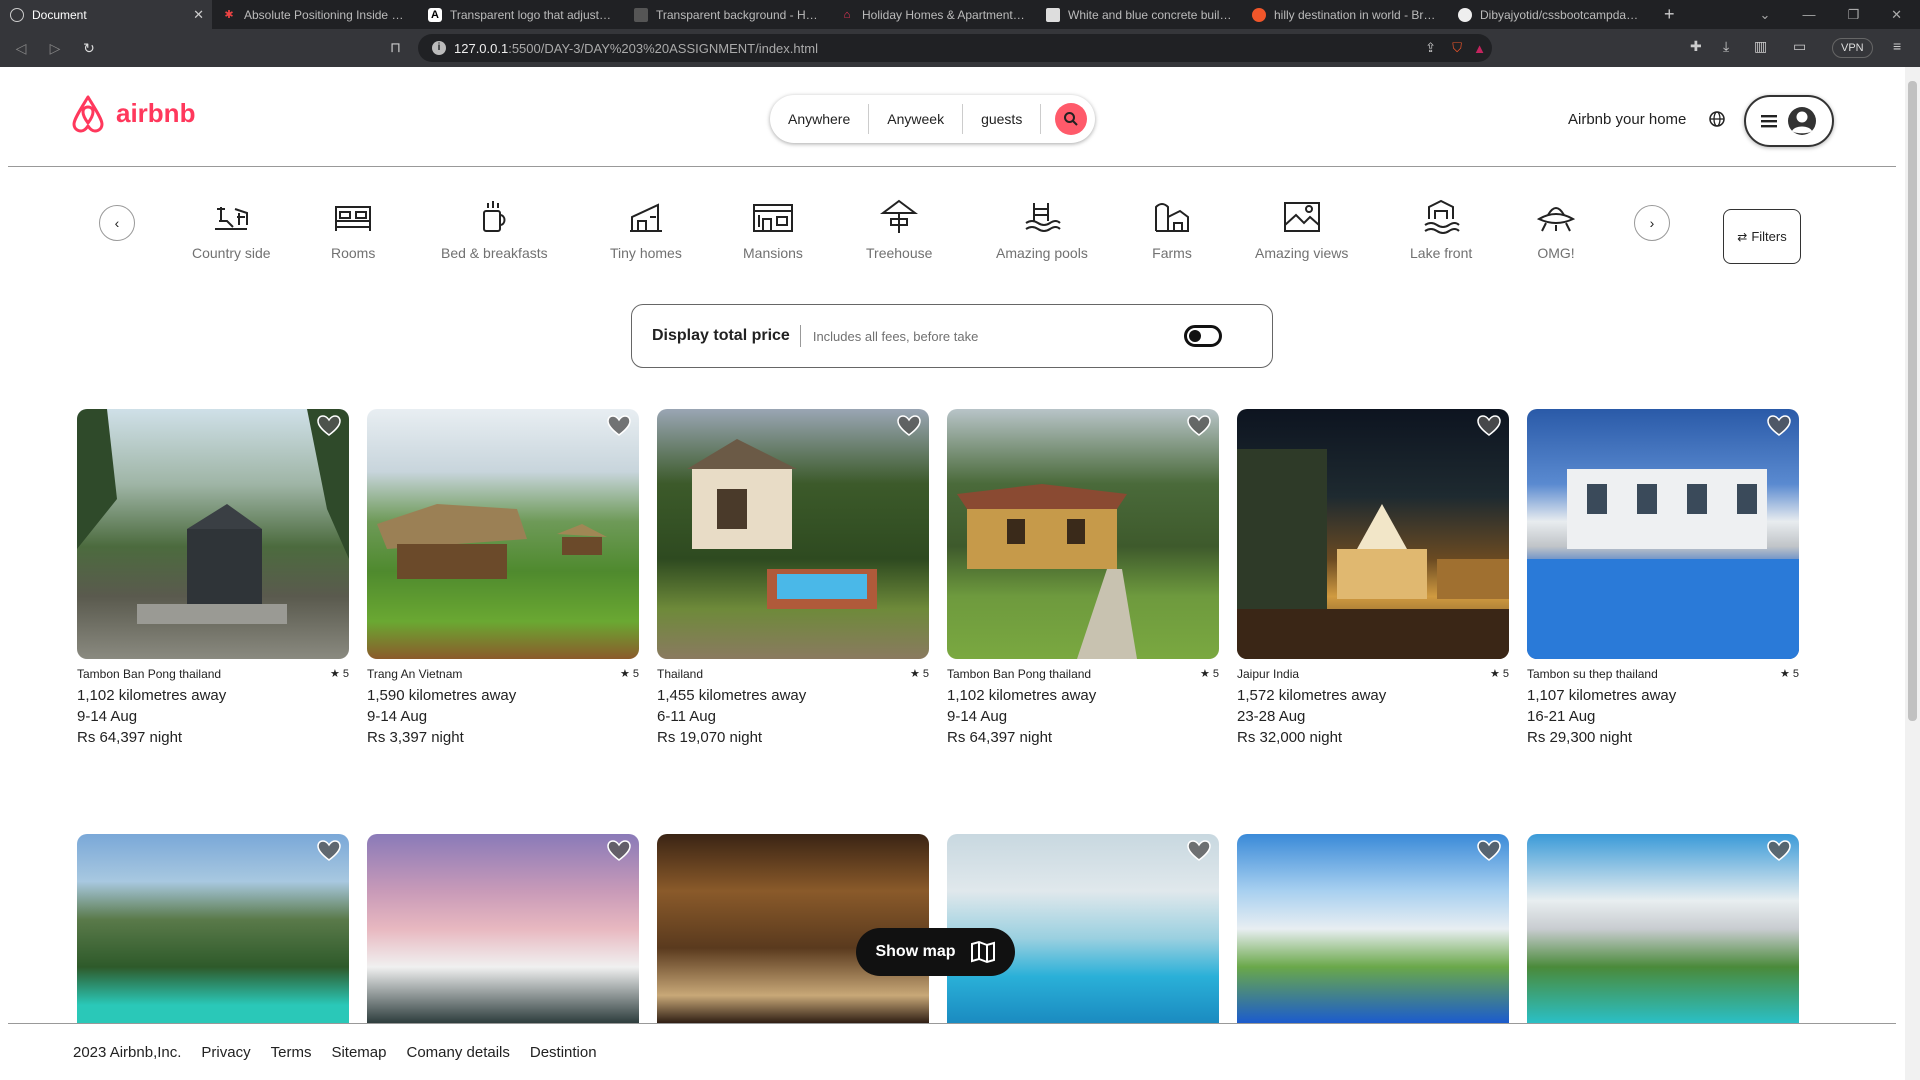  I want to click on wallet-icon: ▭, so click(1799, 46).